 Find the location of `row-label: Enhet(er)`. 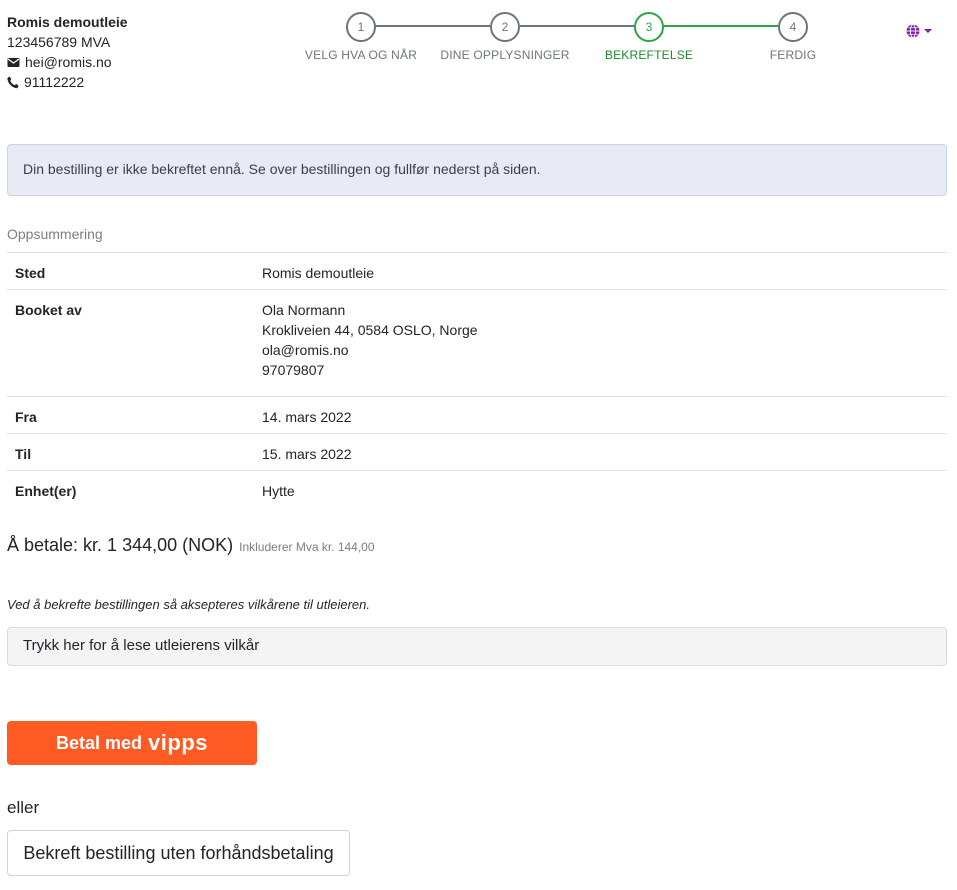

row-label: Enhet(er) is located at coordinates (130, 489).